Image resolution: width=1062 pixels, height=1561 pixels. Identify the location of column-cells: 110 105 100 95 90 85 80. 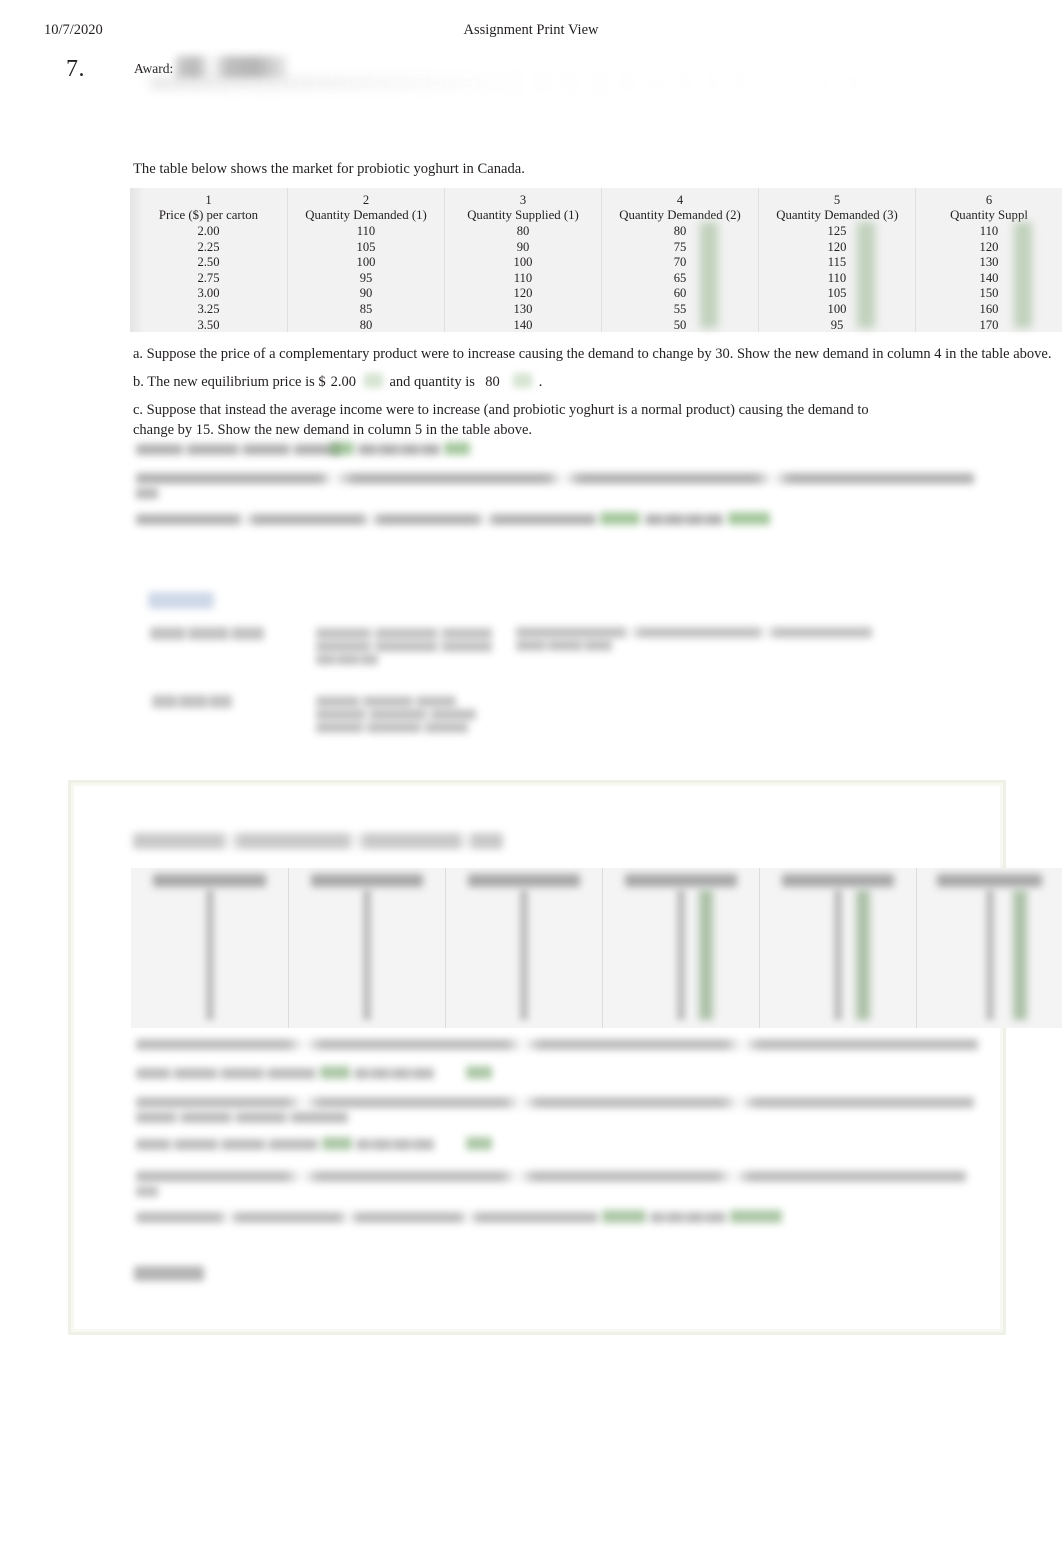
(366, 278).